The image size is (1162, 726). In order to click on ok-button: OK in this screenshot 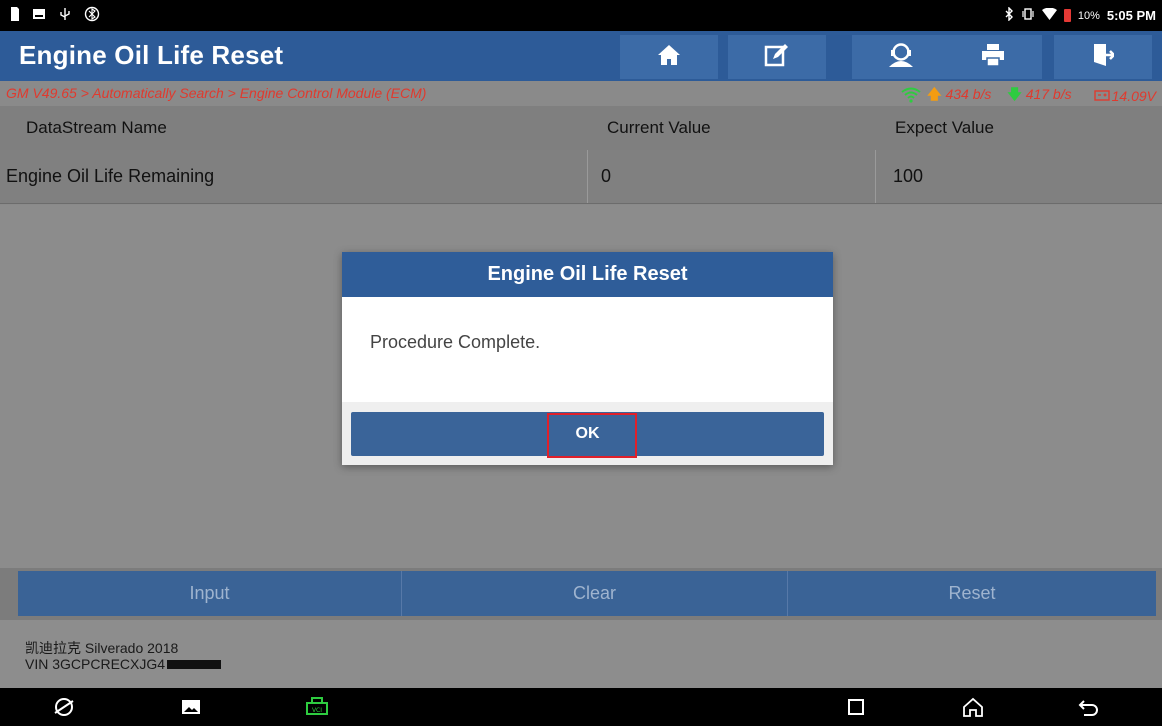, I will do `click(587, 434)`.